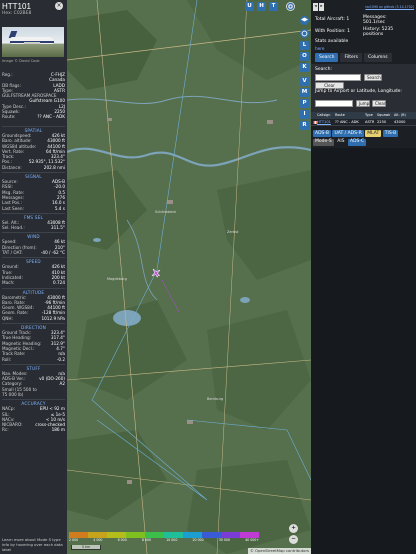 This screenshot has width=416, height=554. Describe the element at coordinates (122, 540) in the screenshot. I see `legend-label: 6 000` at that location.